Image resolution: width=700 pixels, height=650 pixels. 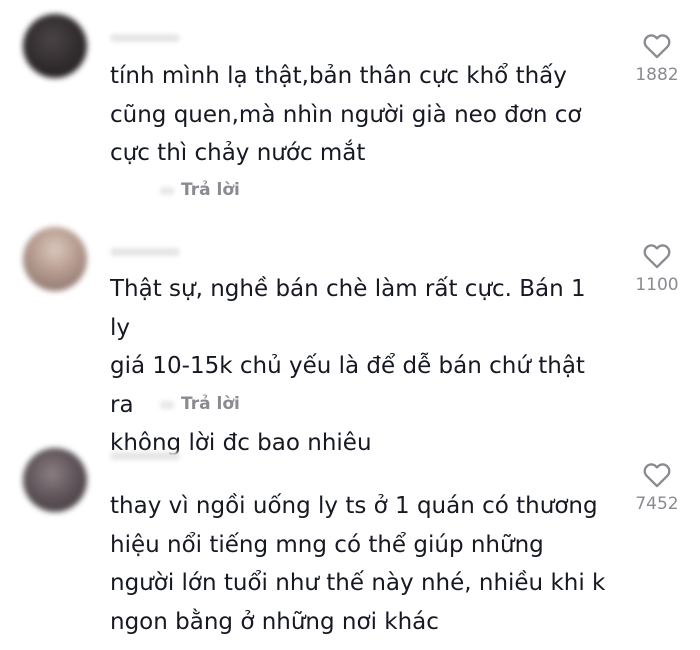 I want to click on like-button: 1882, so click(x=657, y=59).